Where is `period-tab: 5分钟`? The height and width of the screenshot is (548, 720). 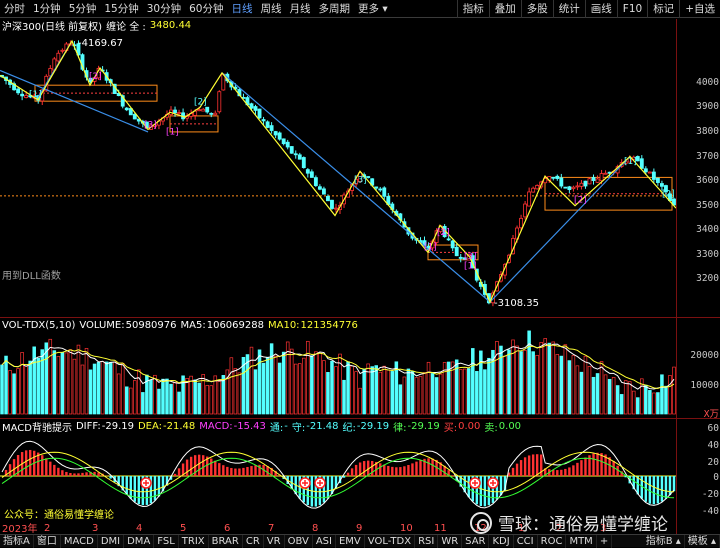 period-tab: 5分钟 is located at coordinates (83, 9).